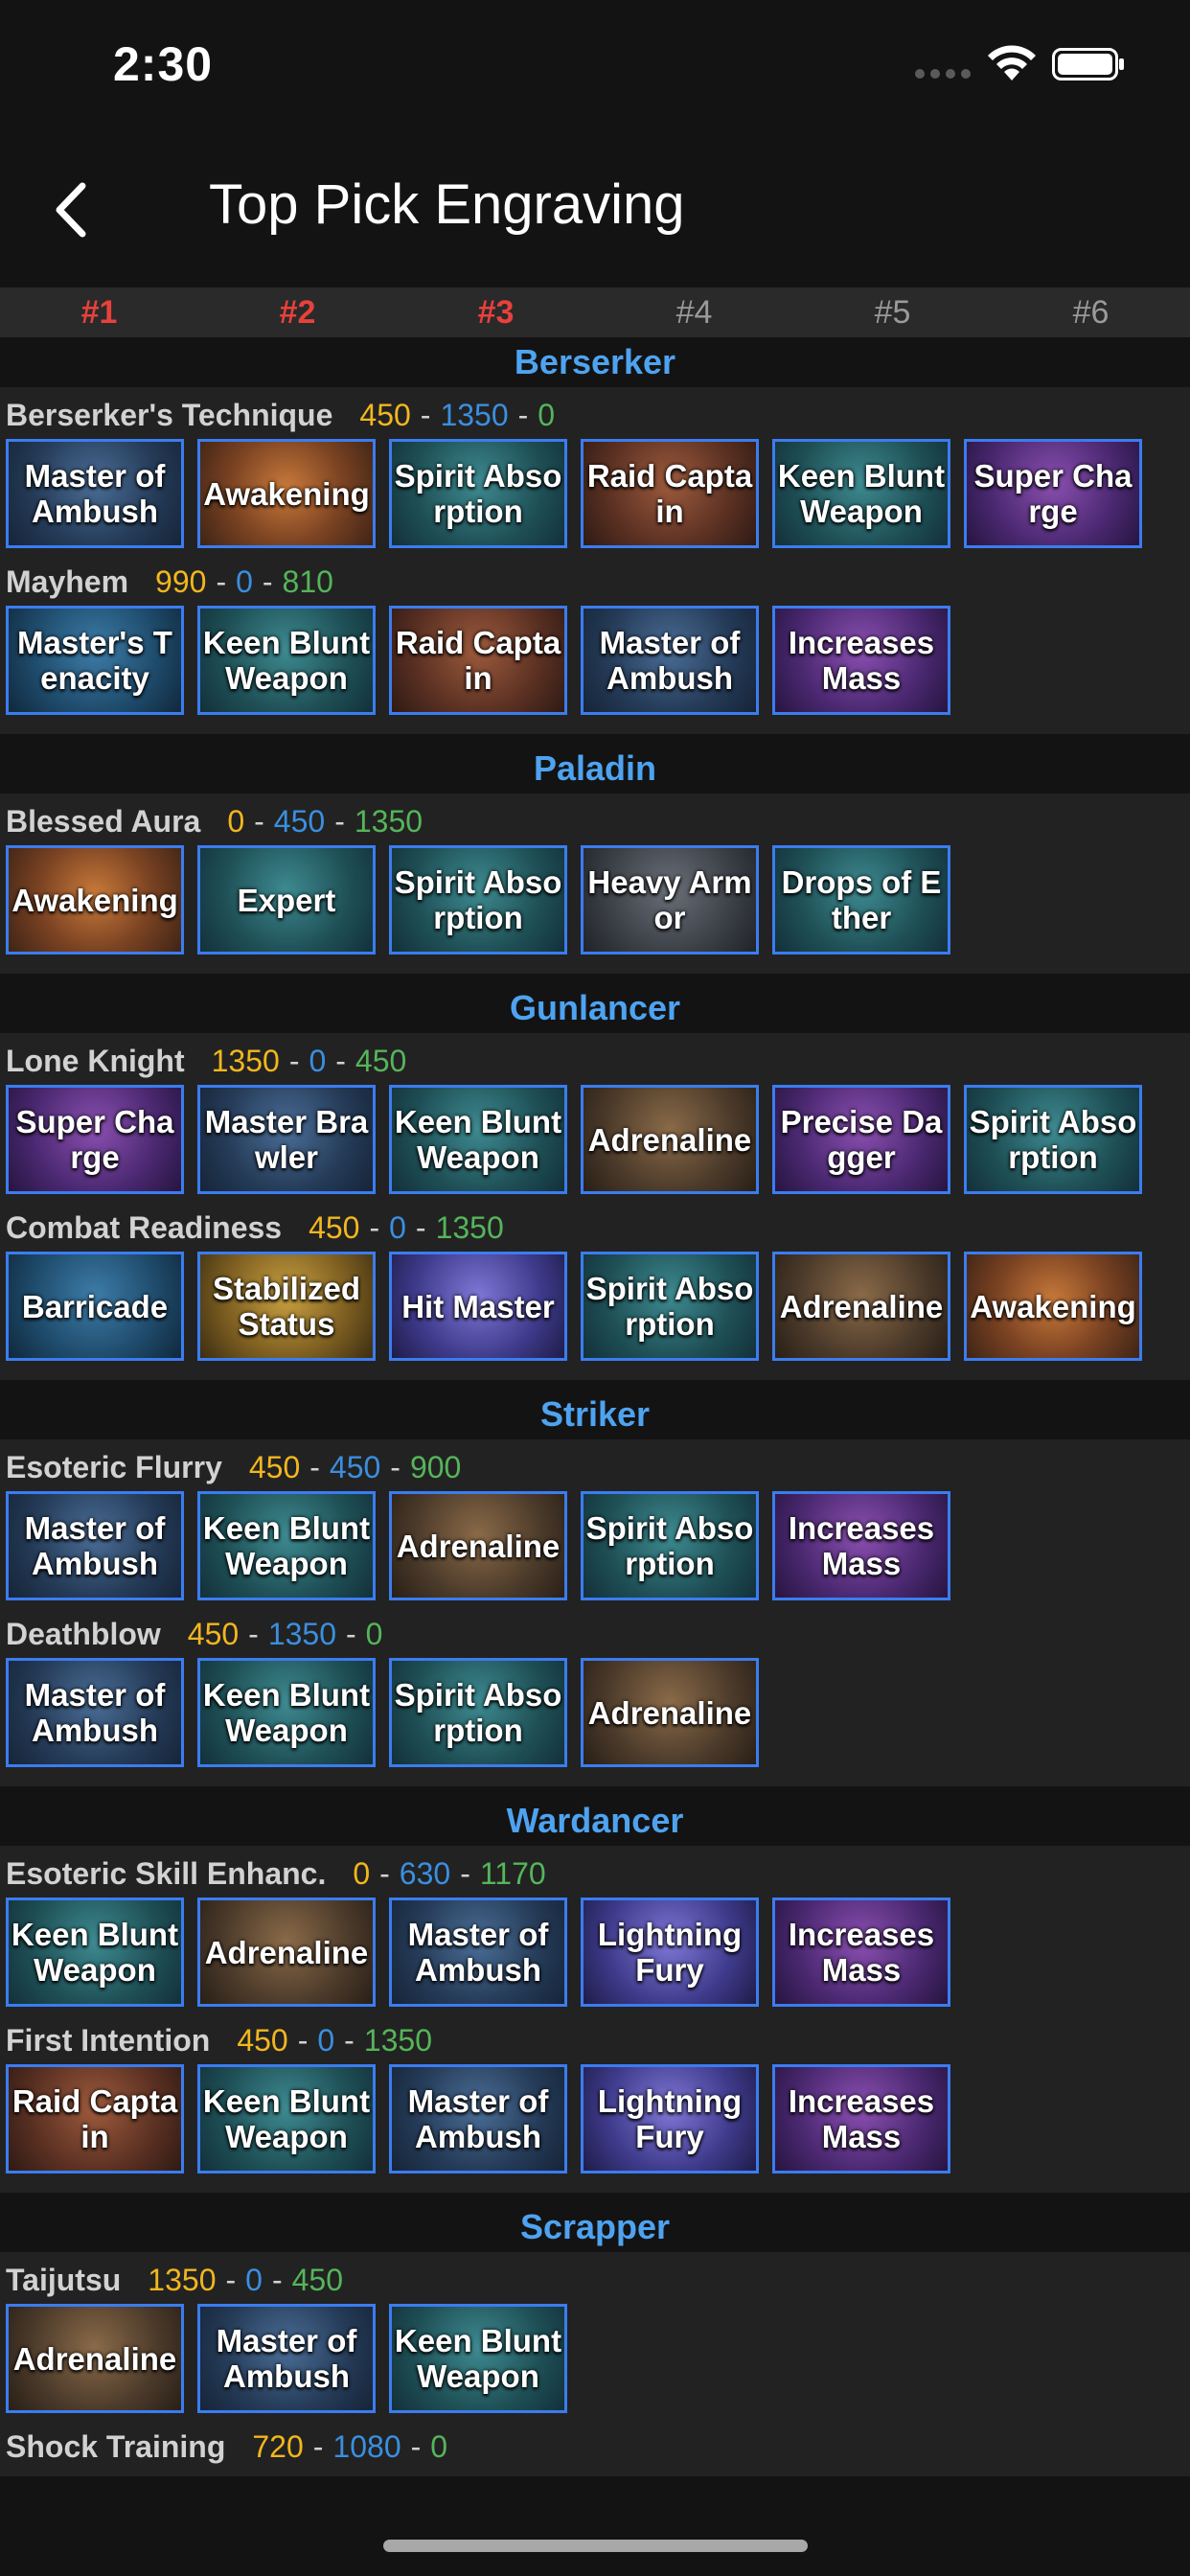 The height and width of the screenshot is (2576, 1190). I want to click on build-header: Lone Knight 1350-0-450, so click(595, 1061).